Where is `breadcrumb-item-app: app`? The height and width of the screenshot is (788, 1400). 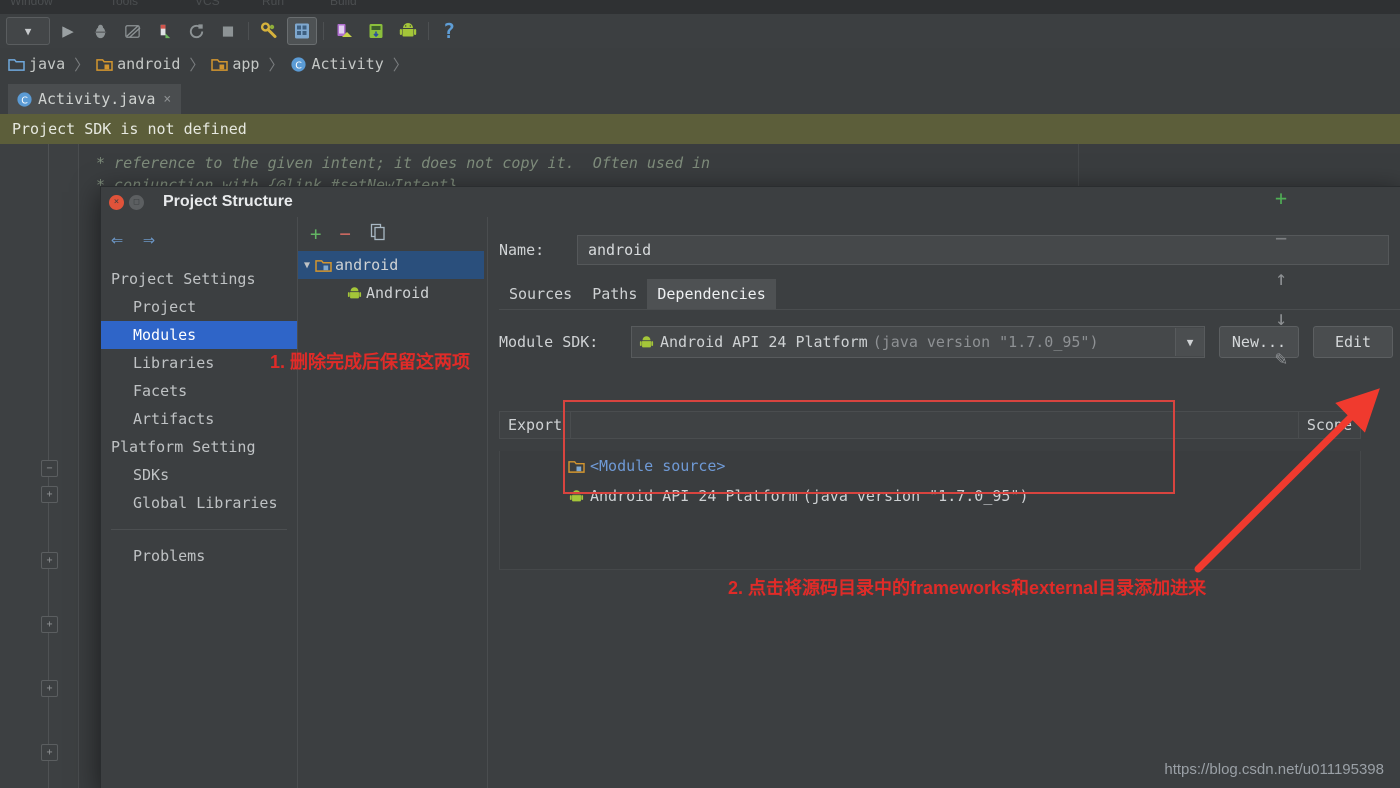
breadcrumb-item-app: app is located at coordinates (235, 64).